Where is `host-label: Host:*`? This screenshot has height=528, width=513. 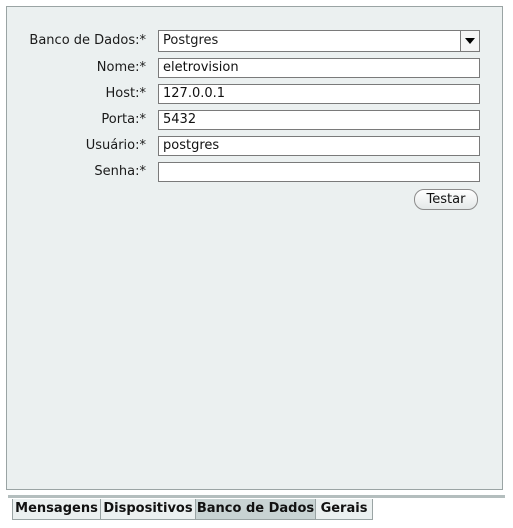 host-label: Host:* is located at coordinates (125, 93).